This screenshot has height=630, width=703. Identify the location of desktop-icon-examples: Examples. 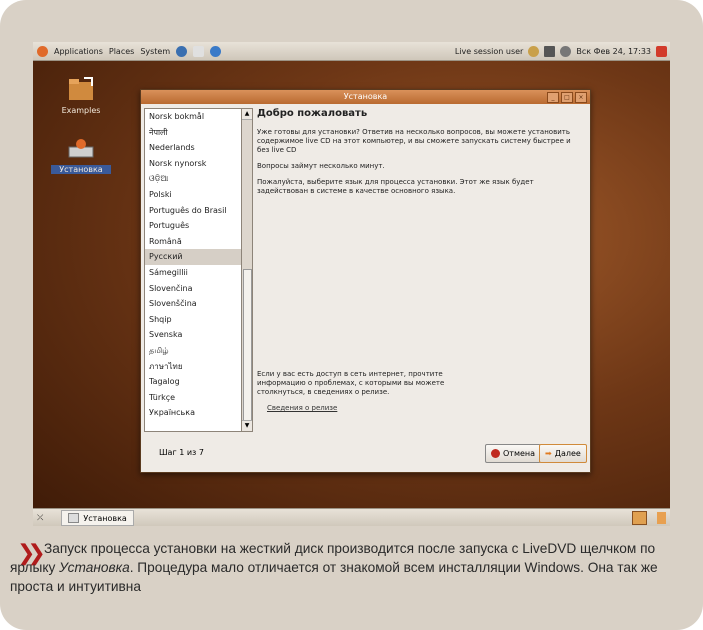
(81, 94).